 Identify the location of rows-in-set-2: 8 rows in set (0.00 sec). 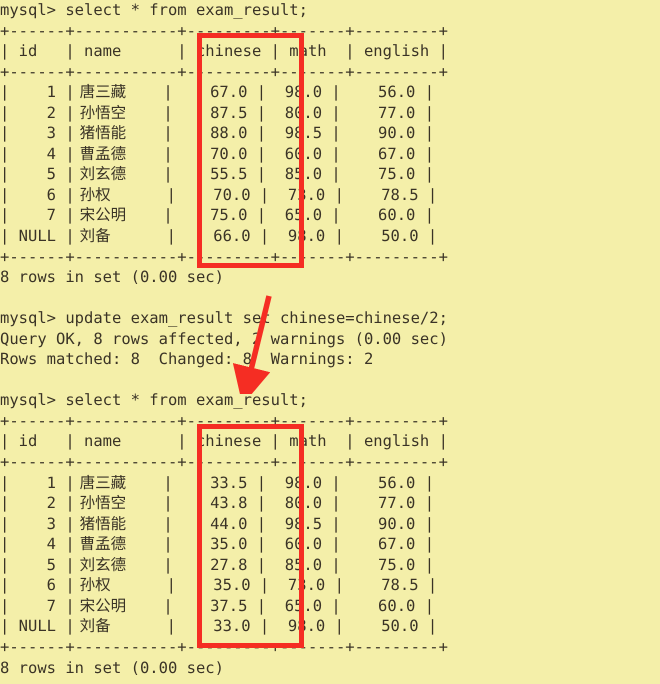
(112, 667).